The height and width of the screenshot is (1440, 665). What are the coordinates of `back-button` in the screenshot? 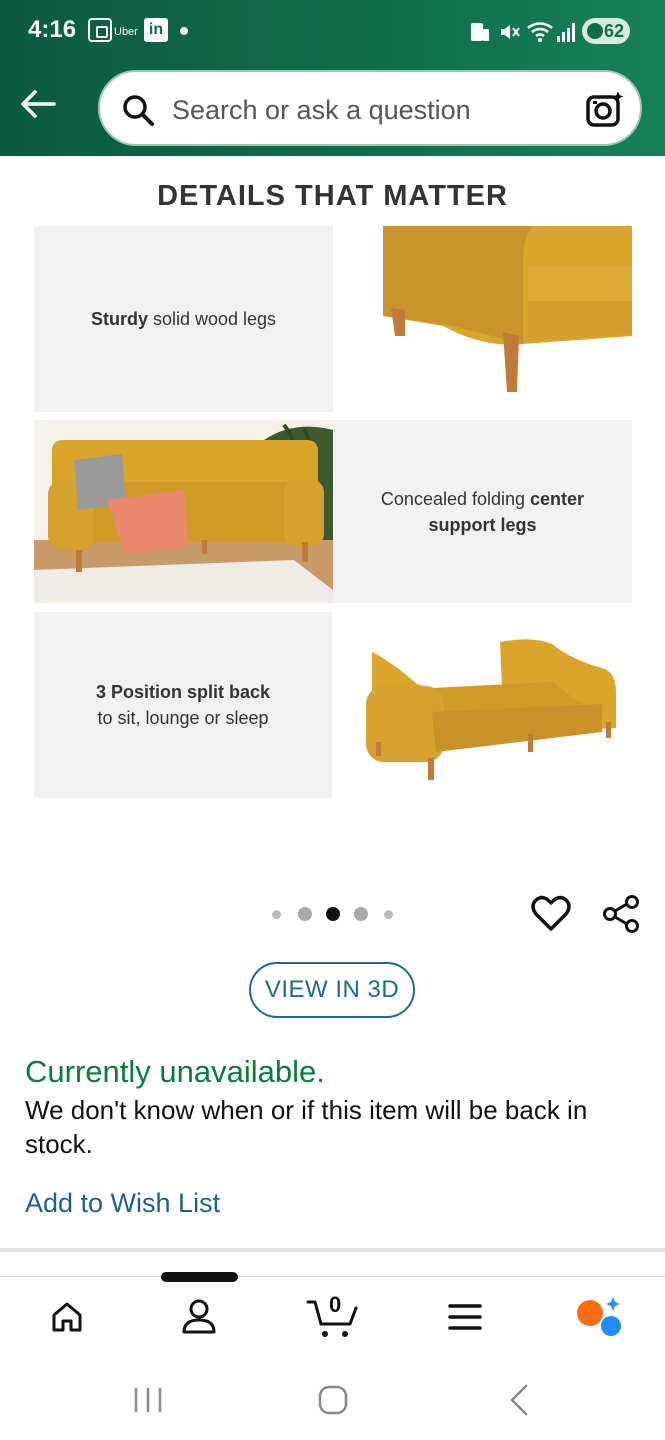 It's located at (38, 104).